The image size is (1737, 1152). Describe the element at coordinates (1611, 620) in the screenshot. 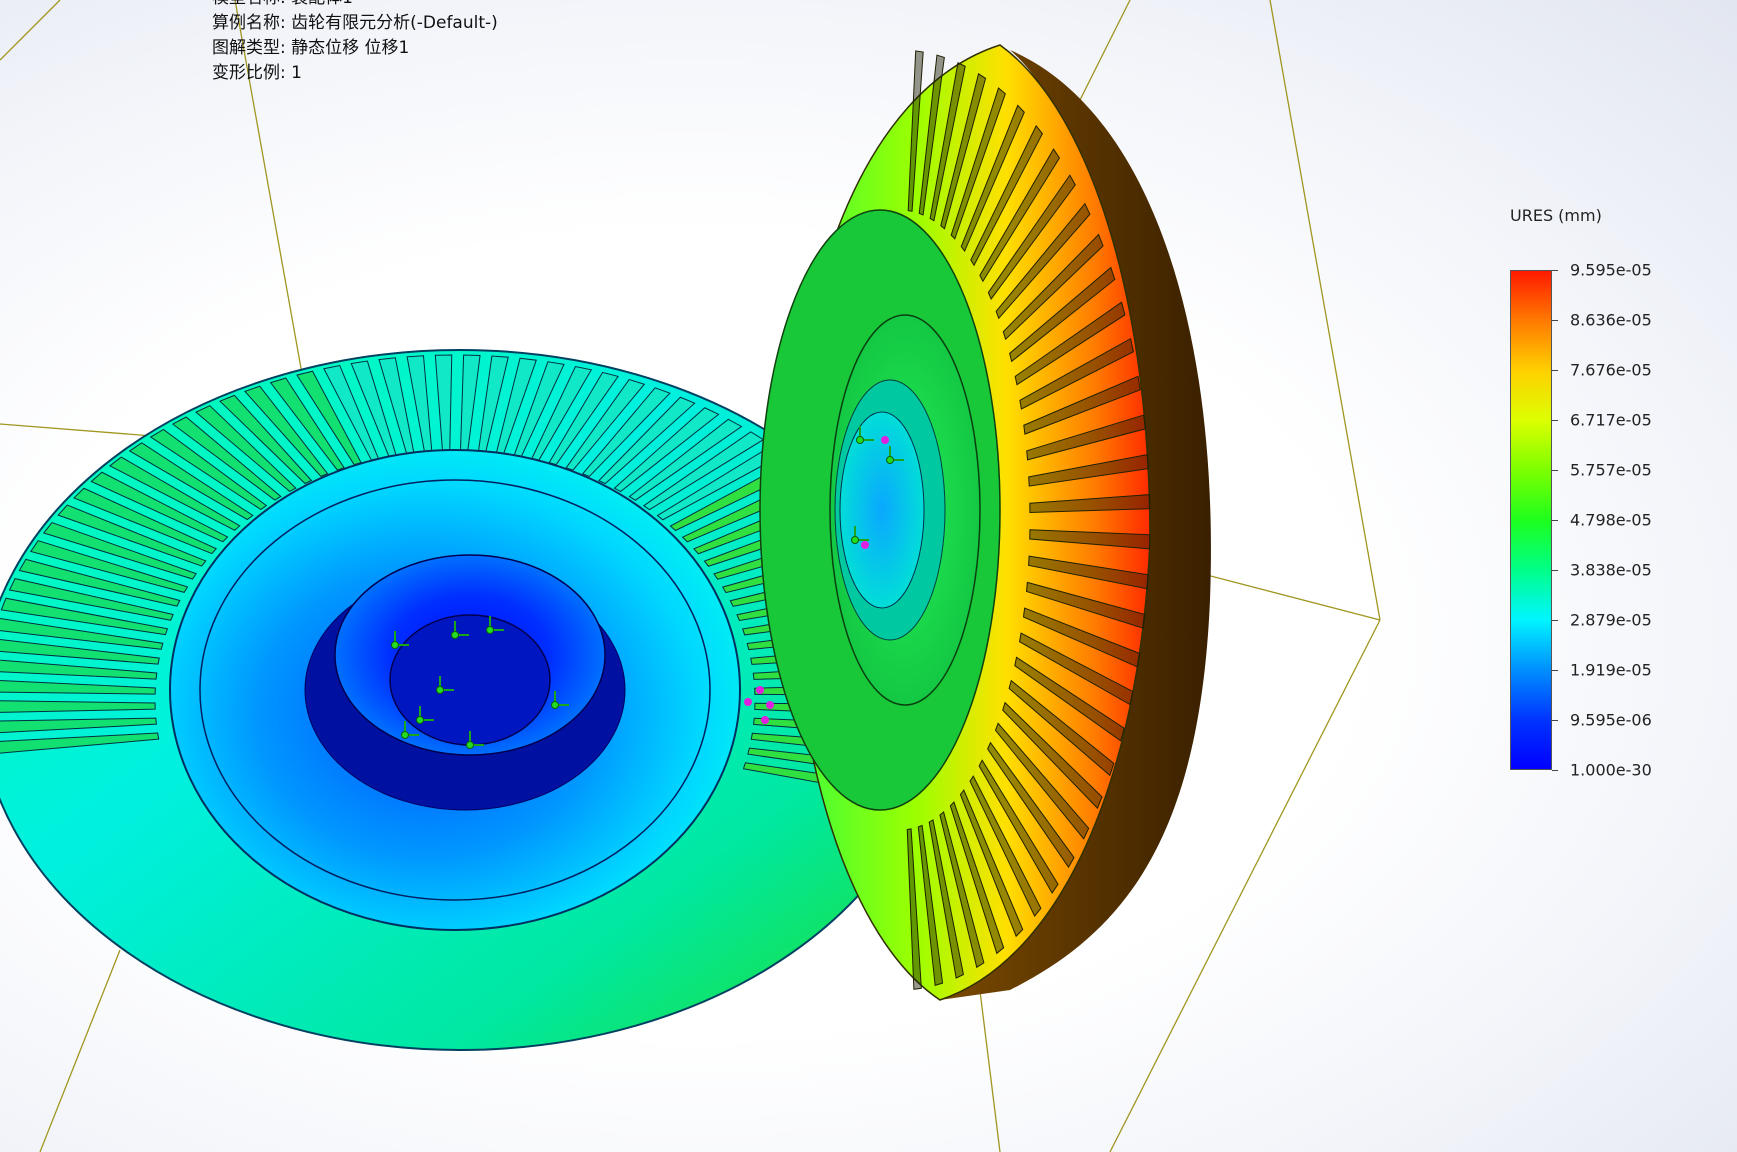

I see `legend-value-label: 2.879e-05` at that location.